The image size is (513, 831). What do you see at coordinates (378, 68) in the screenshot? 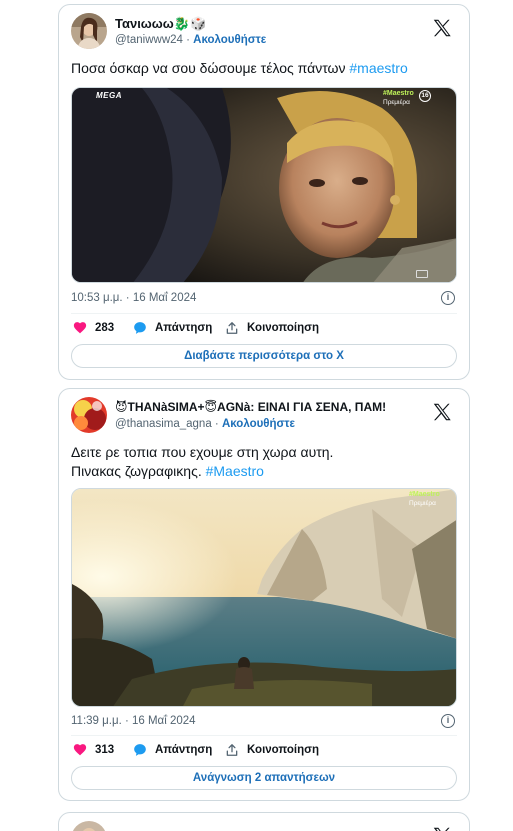
I see `hashtag-link: #maestro` at bounding box center [378, 68].